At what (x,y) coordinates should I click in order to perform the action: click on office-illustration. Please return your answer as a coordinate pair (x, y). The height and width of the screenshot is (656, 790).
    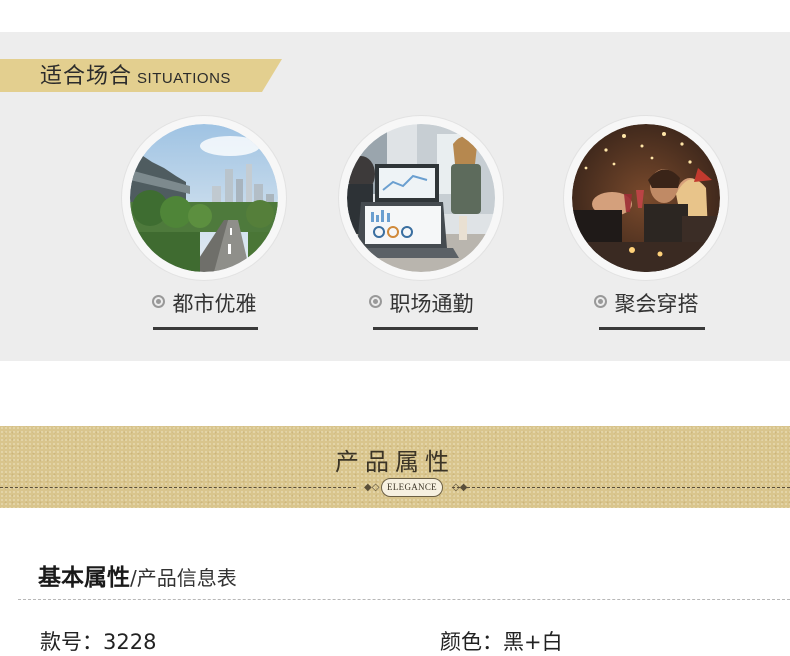
    Looking at the image, I should click on (421, 198).